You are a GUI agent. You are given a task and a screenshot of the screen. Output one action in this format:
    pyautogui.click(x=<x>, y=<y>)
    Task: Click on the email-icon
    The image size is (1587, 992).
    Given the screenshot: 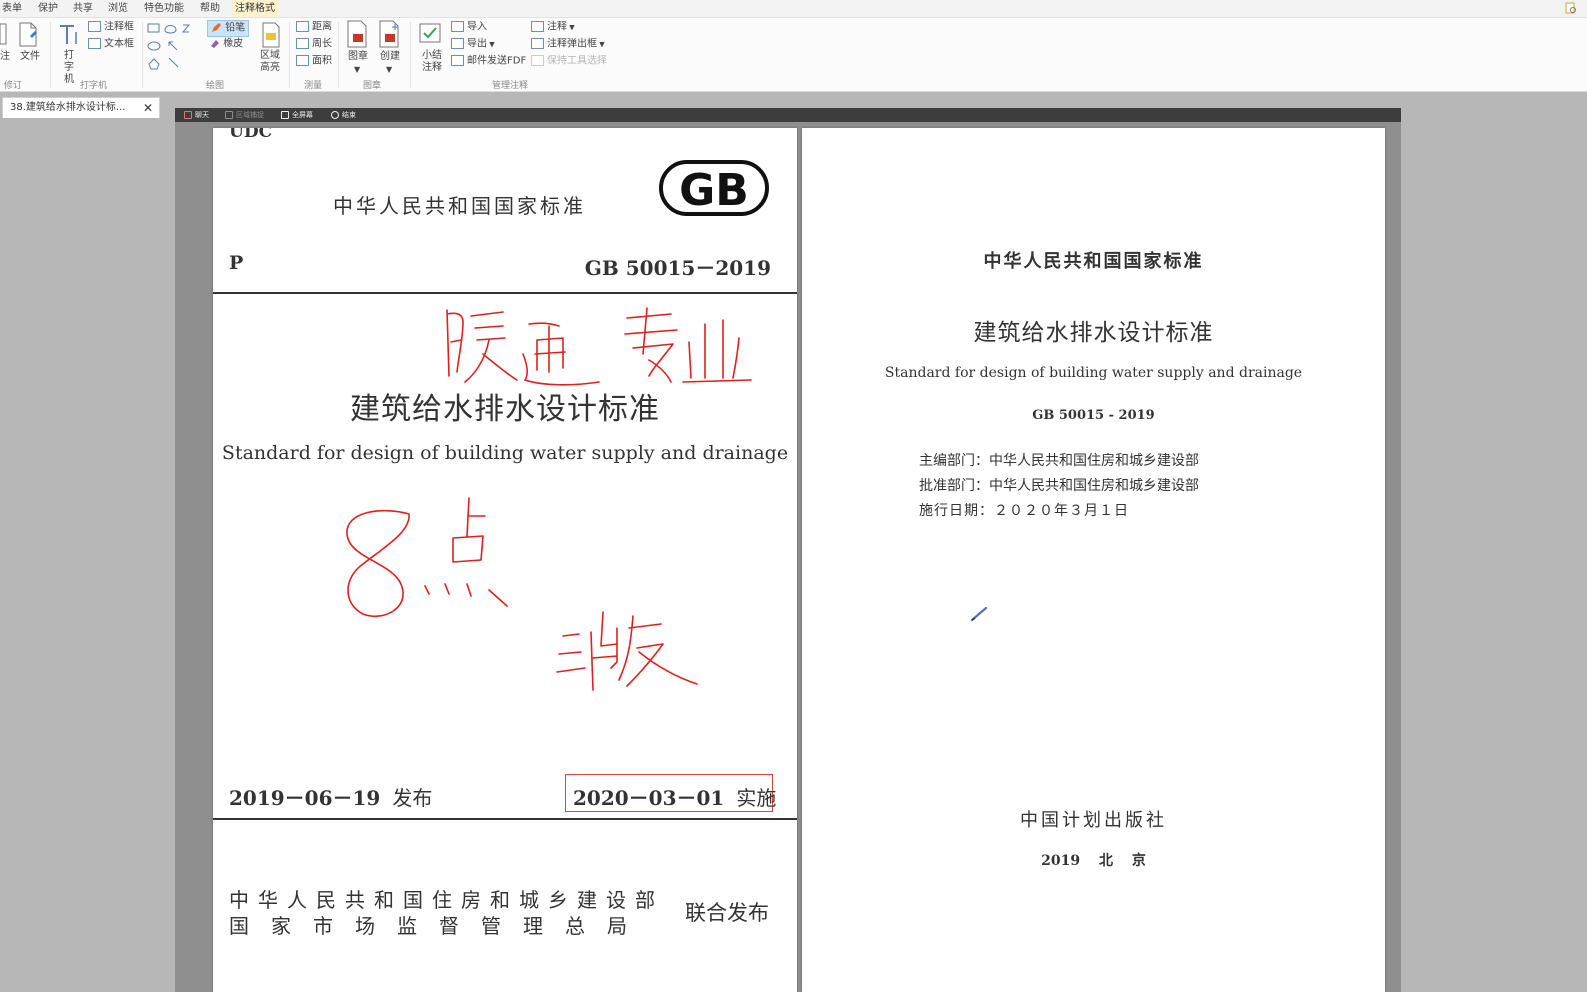 What is the action you would take?
    pyautogui.click(x=457, y=60)
    